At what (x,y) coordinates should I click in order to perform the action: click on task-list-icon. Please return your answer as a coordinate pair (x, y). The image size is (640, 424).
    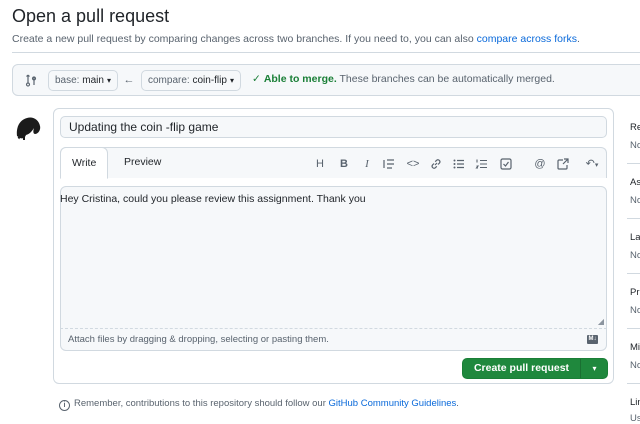
    Looking at the image, I should click on (506, 164).